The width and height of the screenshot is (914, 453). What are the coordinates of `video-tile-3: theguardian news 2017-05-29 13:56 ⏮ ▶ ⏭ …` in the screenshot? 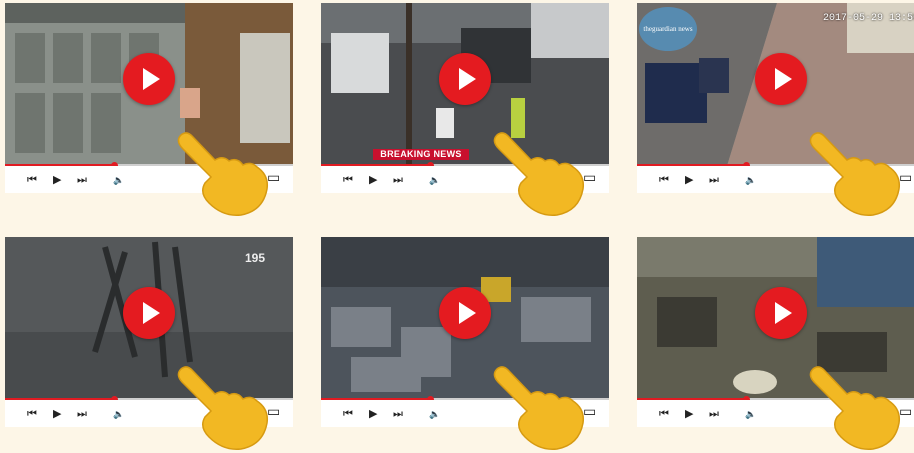 It's located at (775, 109).